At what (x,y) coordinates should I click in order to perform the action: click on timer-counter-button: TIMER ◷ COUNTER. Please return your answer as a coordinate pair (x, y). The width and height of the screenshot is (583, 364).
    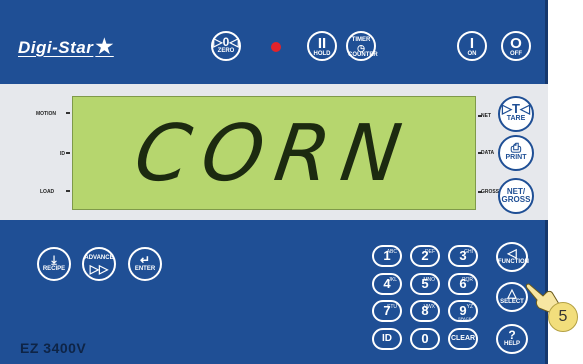
    Looking at the image, I should click on (362, 46).